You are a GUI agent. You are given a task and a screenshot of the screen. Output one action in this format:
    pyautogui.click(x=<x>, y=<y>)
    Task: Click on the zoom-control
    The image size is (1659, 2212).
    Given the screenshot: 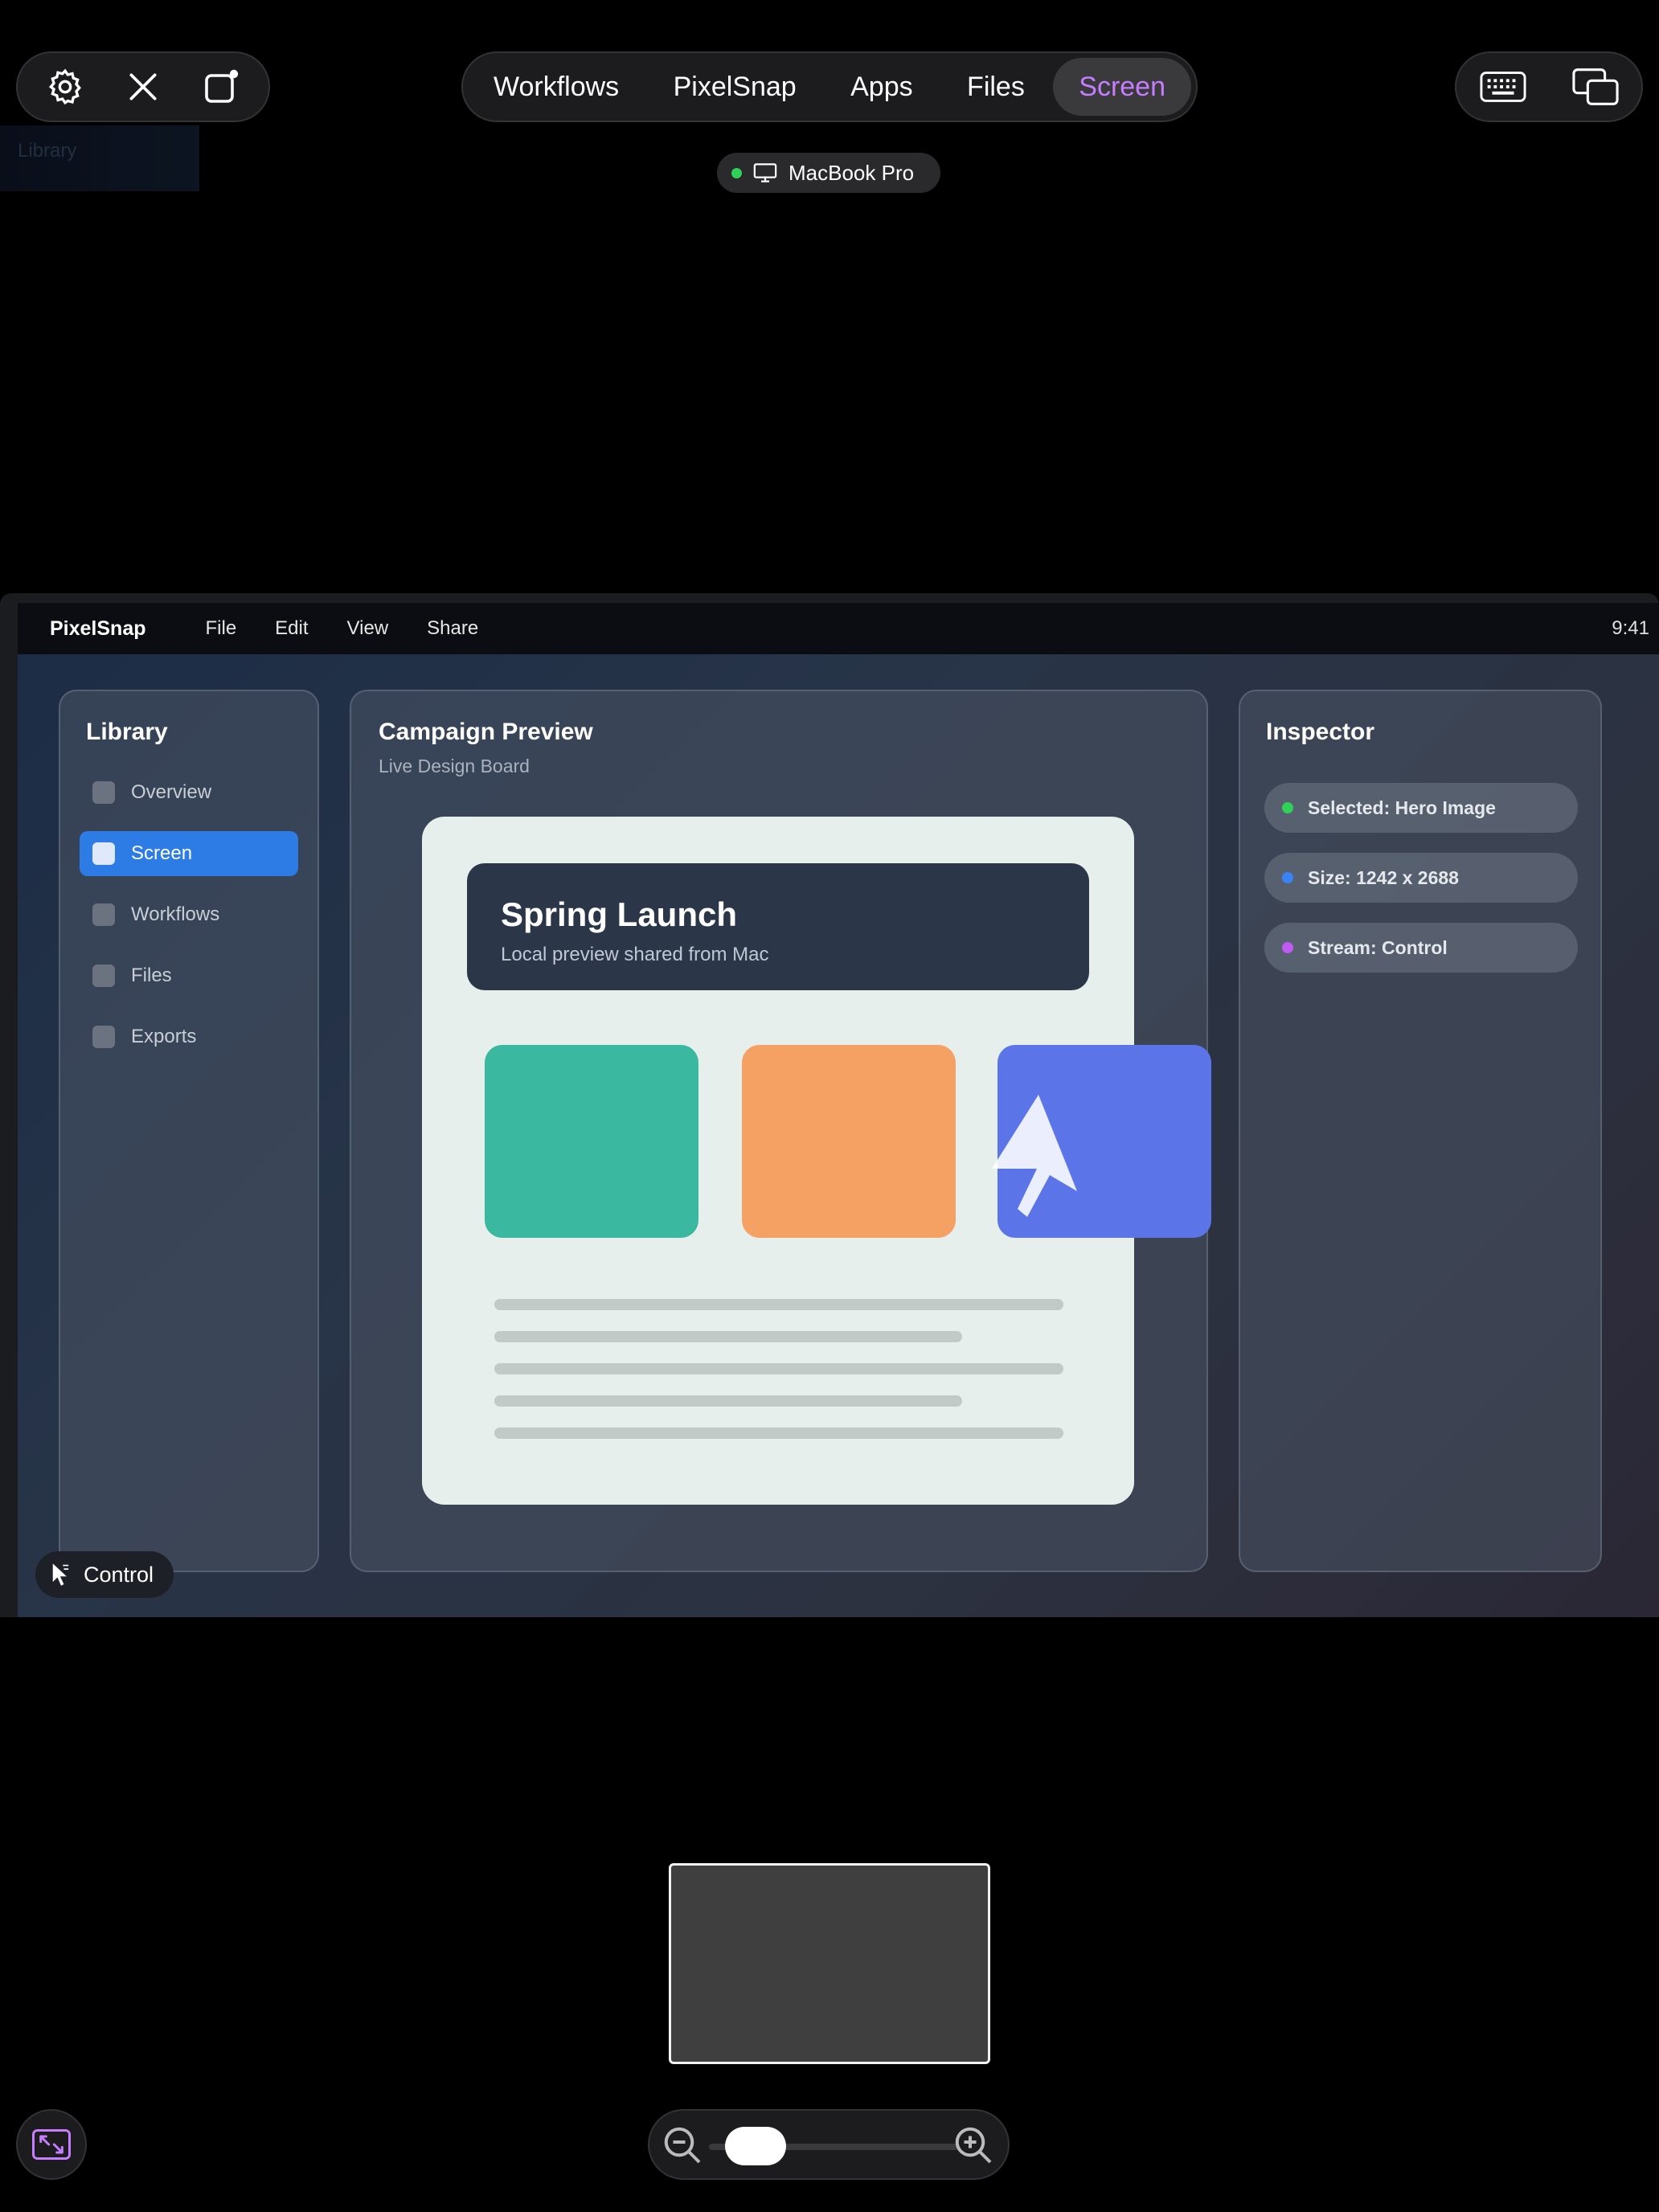 What is the action you would take?
    pyautogui.click(x=829, y=2144)
    